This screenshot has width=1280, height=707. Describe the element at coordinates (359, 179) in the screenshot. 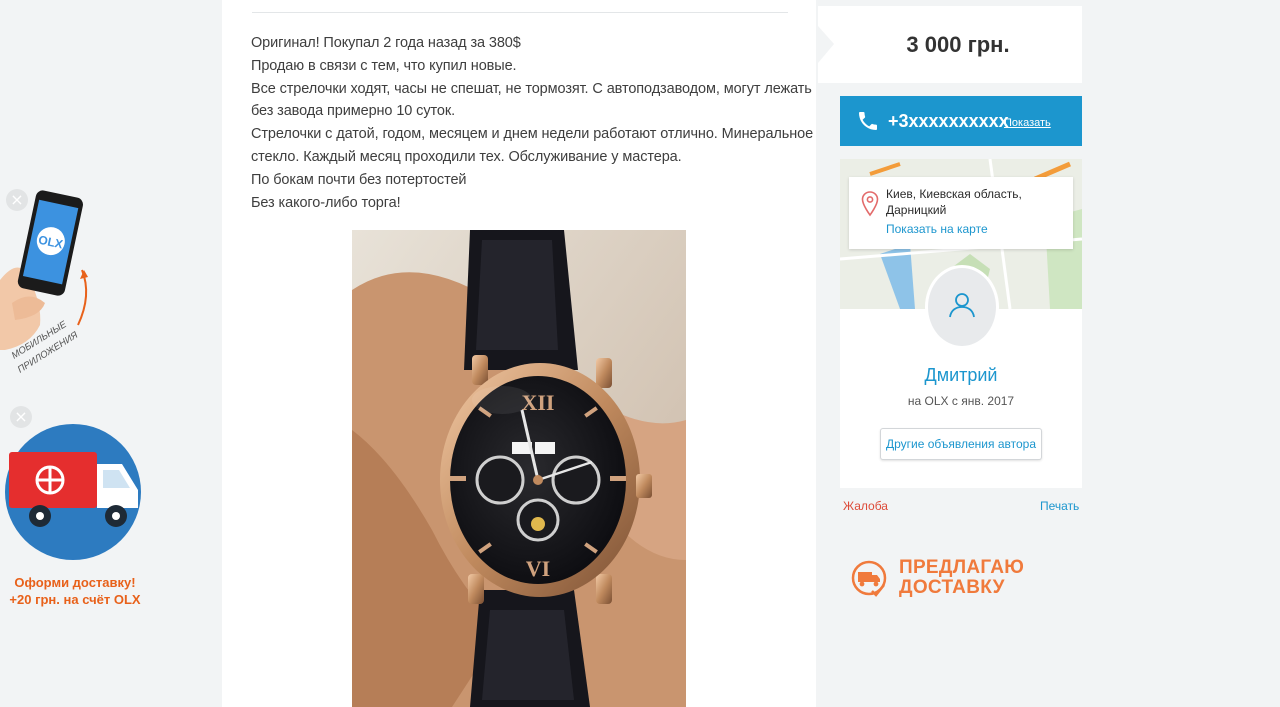

I see `description-line: По бокам почти без потертостей` at that location.